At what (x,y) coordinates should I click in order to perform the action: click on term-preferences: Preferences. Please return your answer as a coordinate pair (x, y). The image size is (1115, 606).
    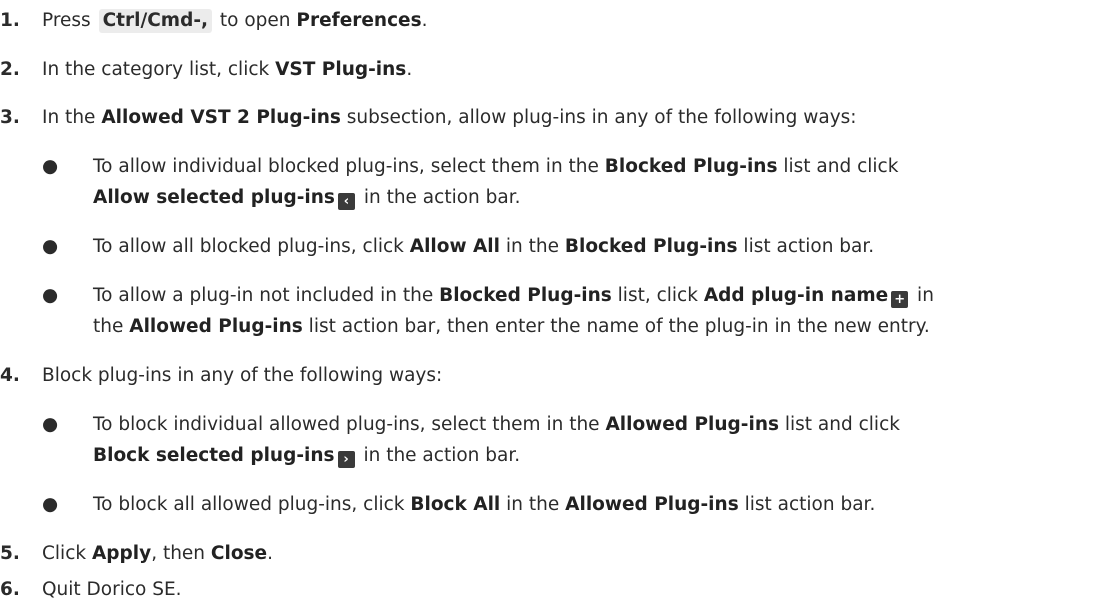
    Looking at the image, I should click on (359, 20).